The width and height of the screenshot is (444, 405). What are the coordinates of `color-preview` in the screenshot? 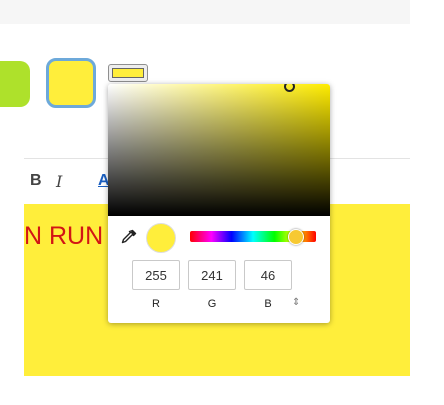 It's located at (161, 238).